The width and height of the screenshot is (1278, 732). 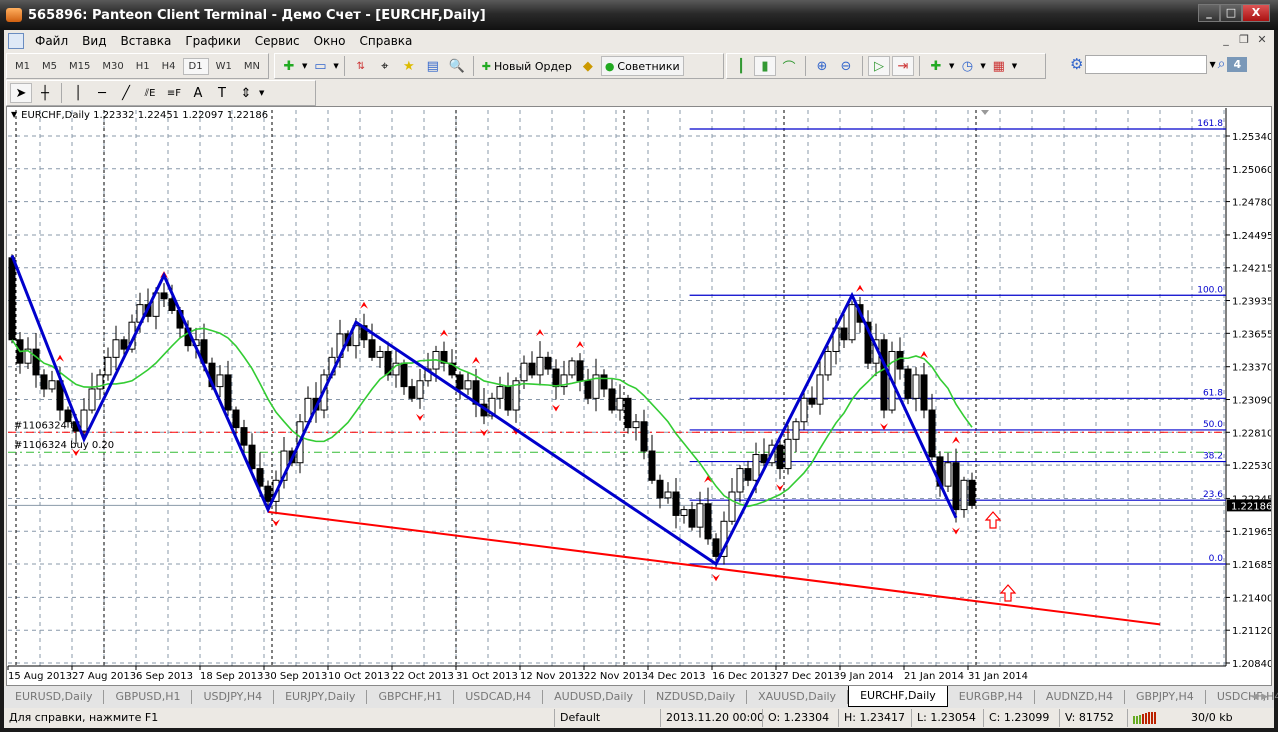 What do you see at coordinates (361, 66) in the screenshot?
I see `market-watch-icon: ⇅` at bounding box center [361, 66].